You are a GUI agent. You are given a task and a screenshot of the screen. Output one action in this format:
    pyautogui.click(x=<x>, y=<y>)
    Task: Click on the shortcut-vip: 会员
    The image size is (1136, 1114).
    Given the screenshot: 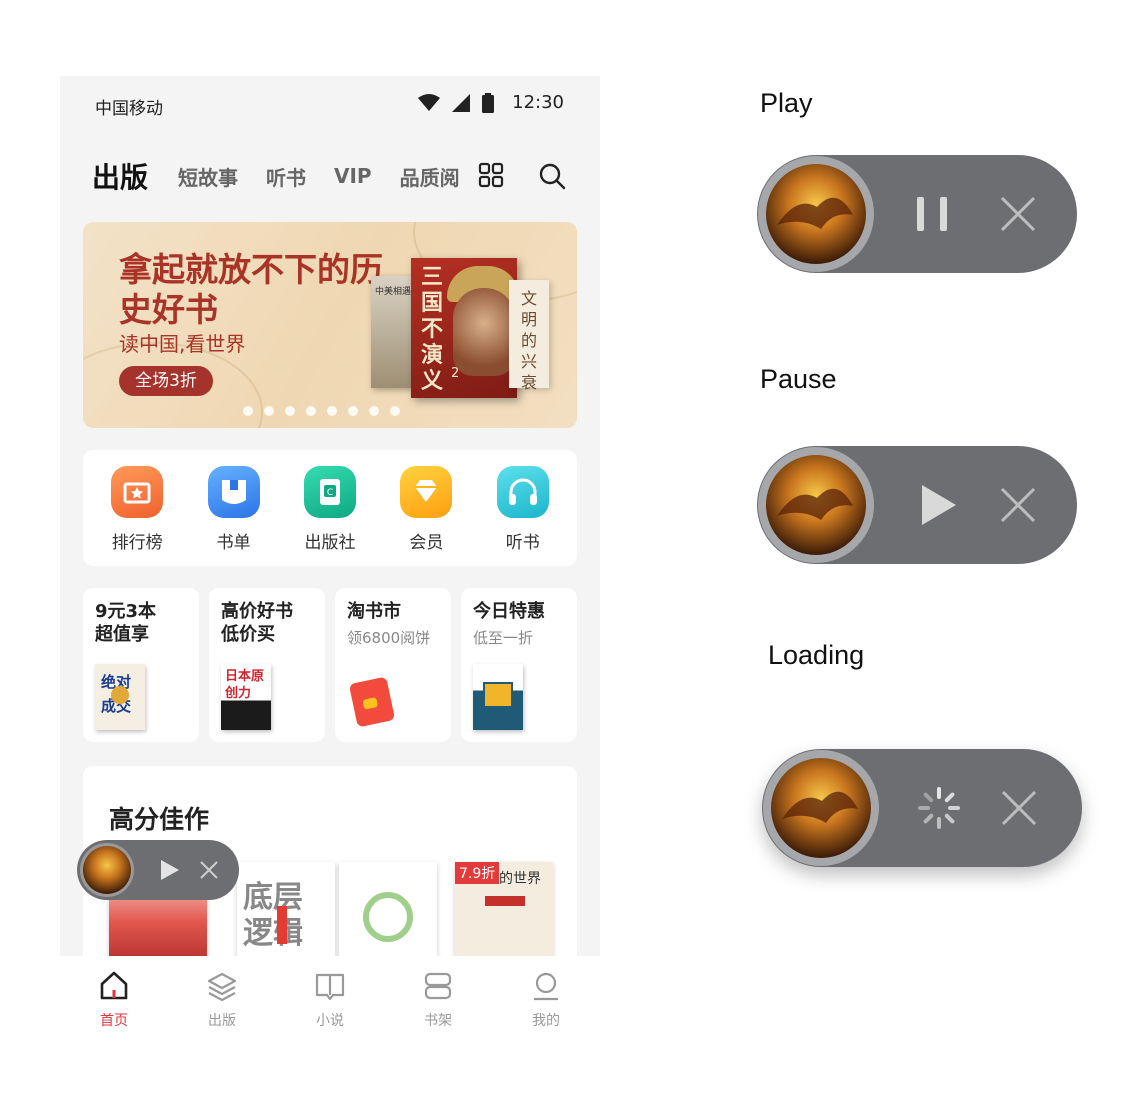 What is the action you would take?
    pyautogui.click(x=426, y=516)
    